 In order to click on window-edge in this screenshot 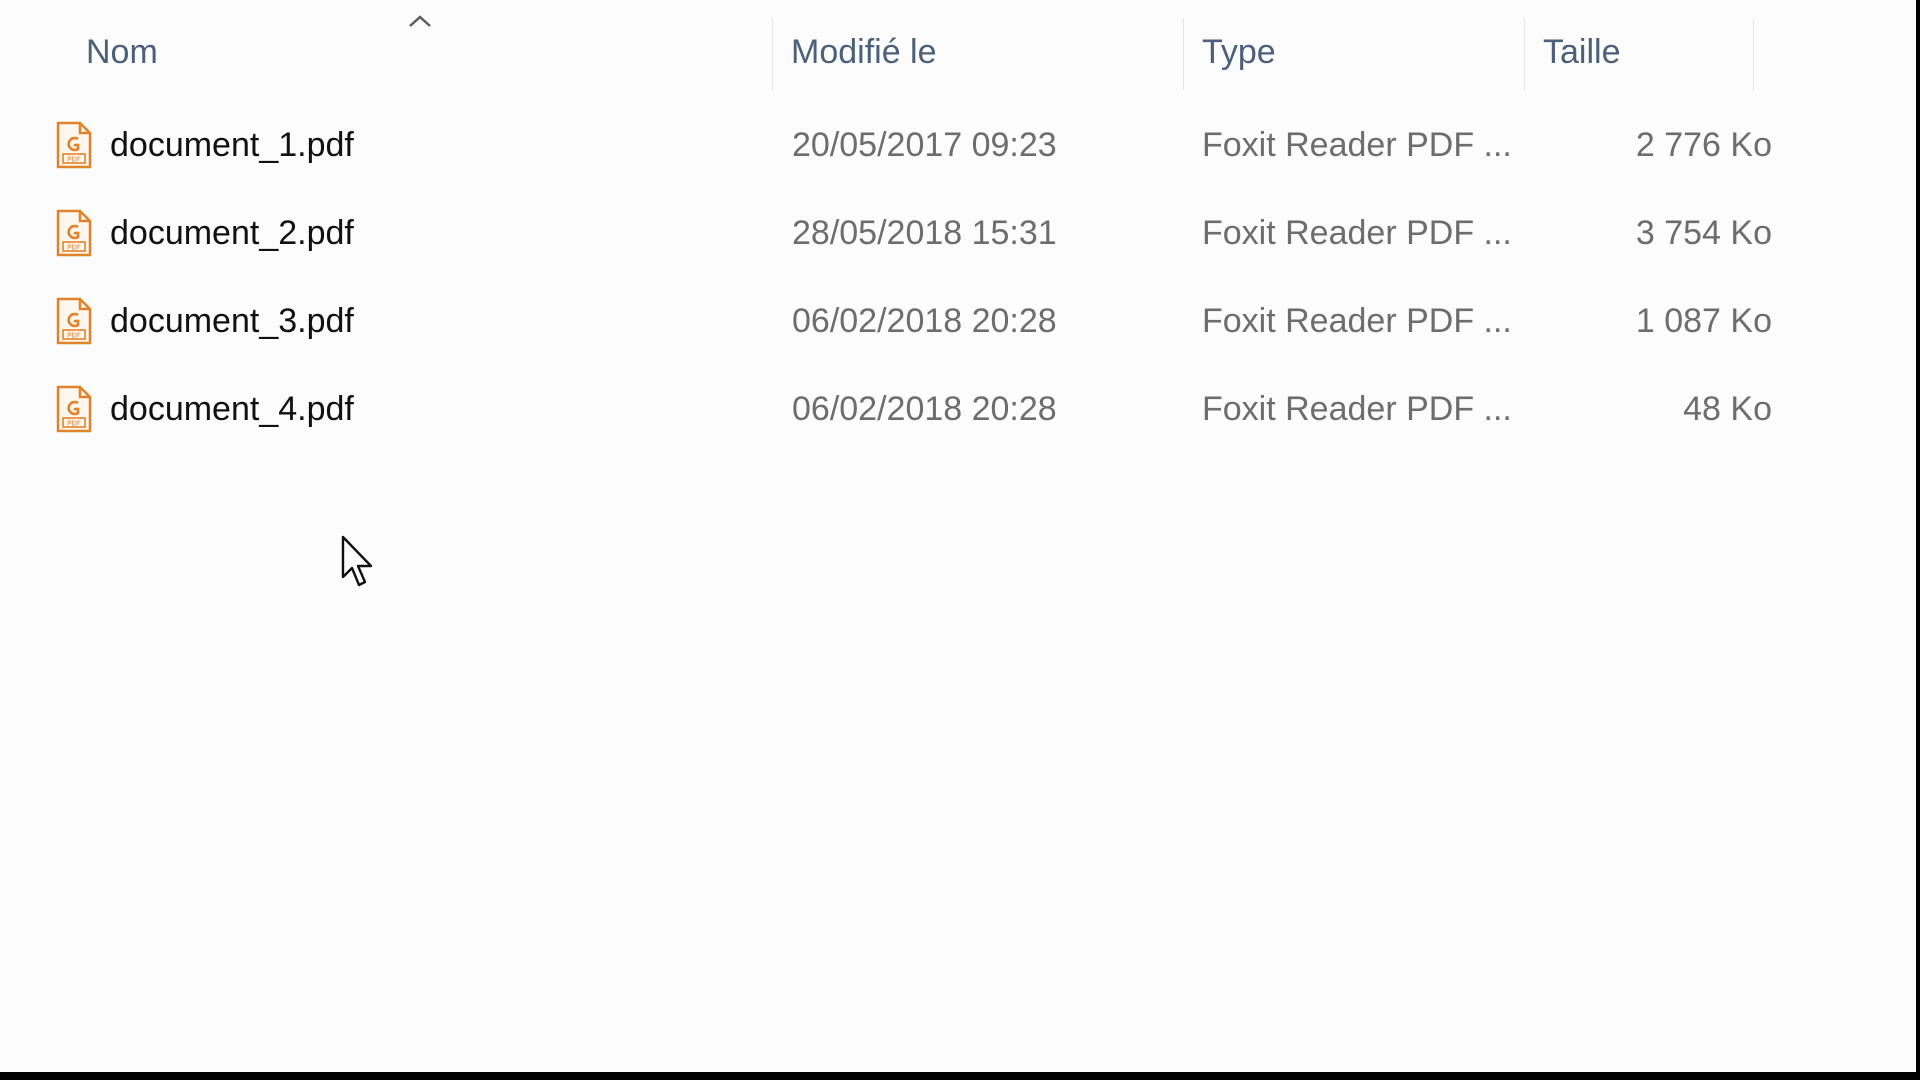, I will do `click(1918, 540)`.